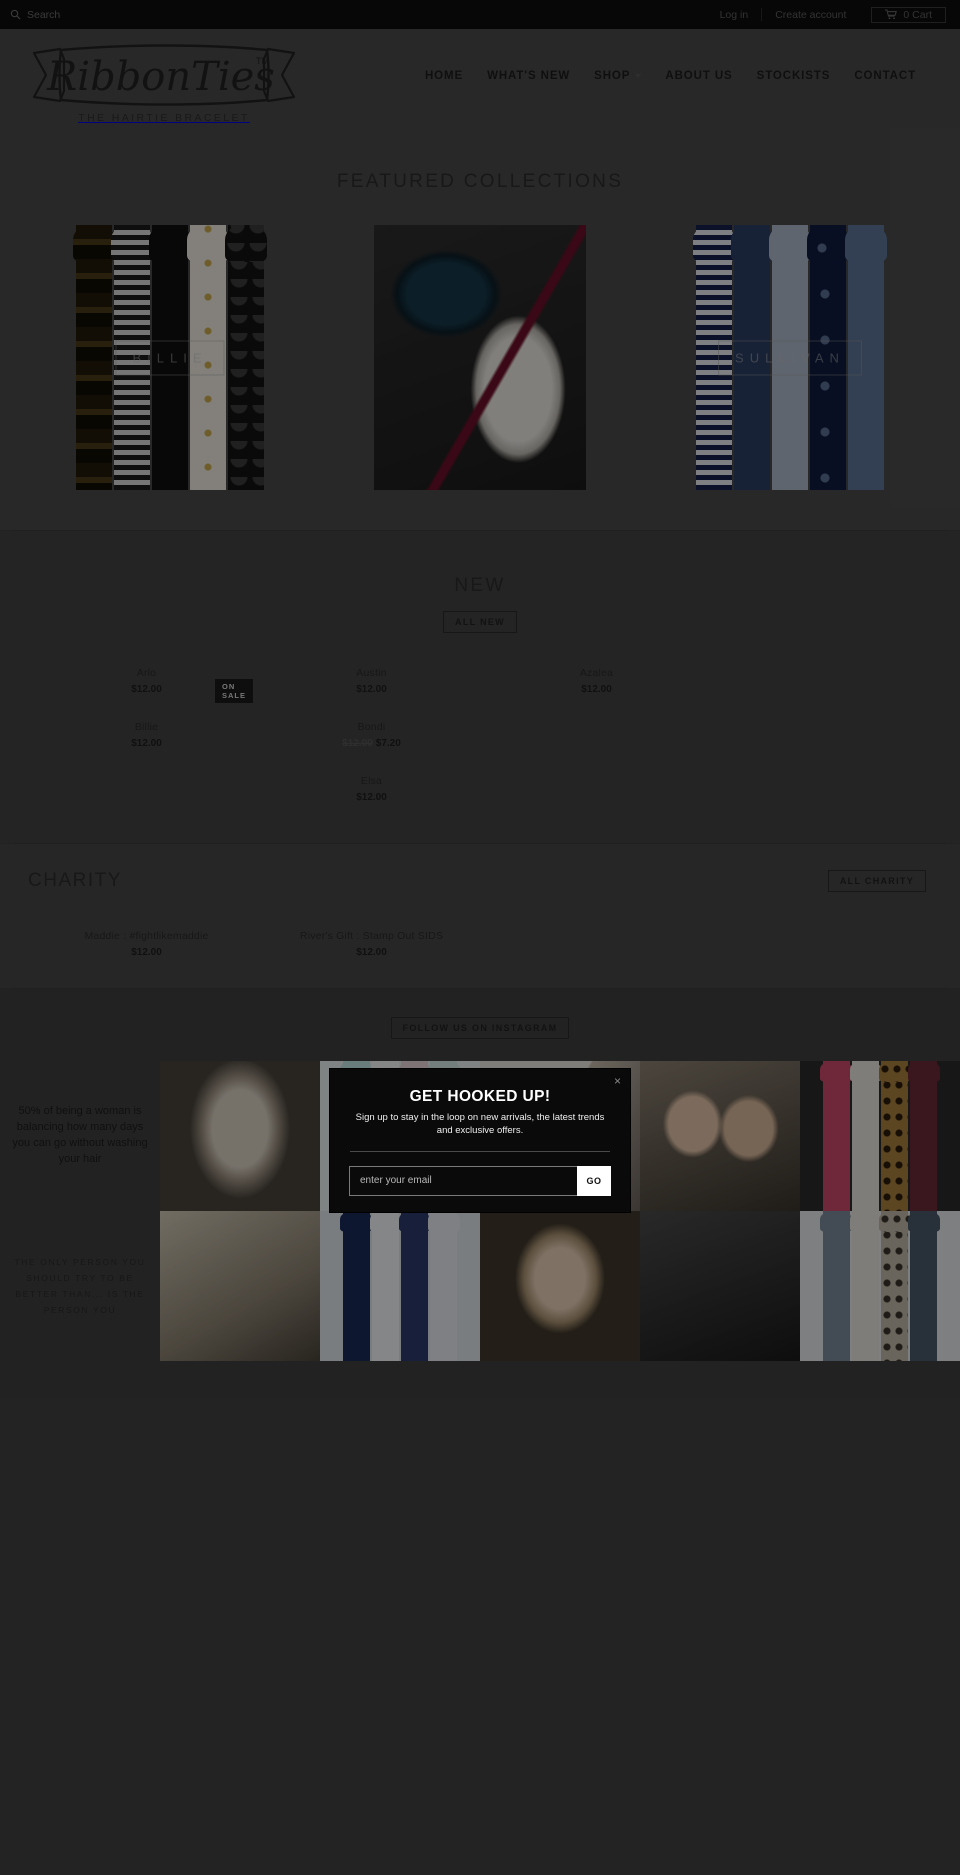 Image resolution: width=960 pixels, height=1875 pixels. What do you see at coordinates (480, 181) in the screenshot?
I see `featured-title: FEATURED COLLECTIONS` at bounding box center [480, 181].